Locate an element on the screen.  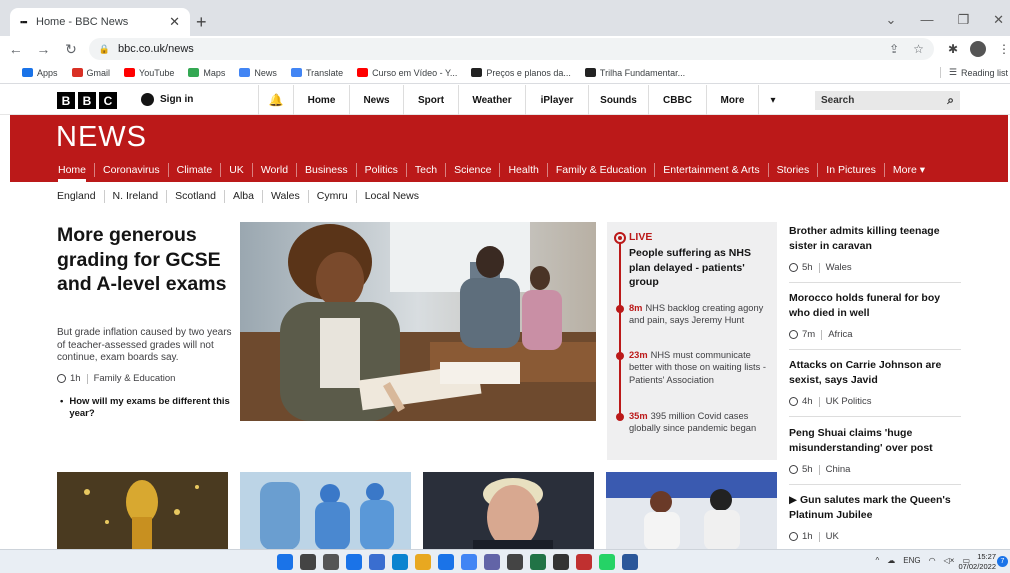
thumbnail-curling is located at coordinates (691, 511).